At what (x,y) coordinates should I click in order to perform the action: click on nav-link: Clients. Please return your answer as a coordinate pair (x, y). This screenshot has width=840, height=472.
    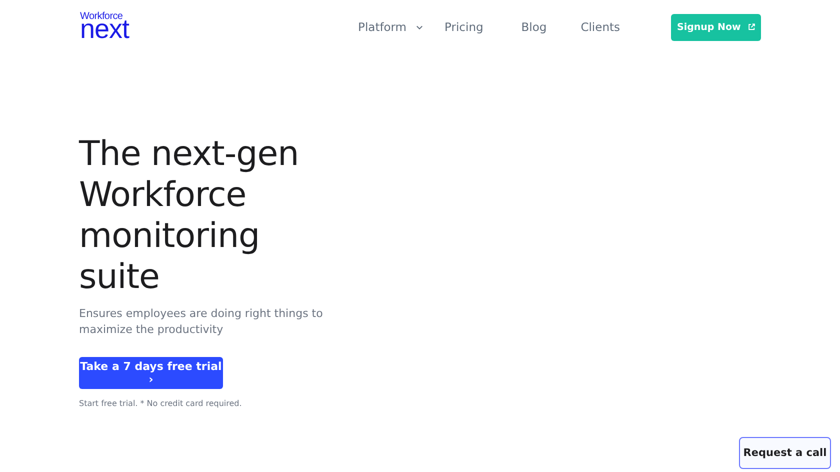
    Looking at the image, I should click on (600, 27).